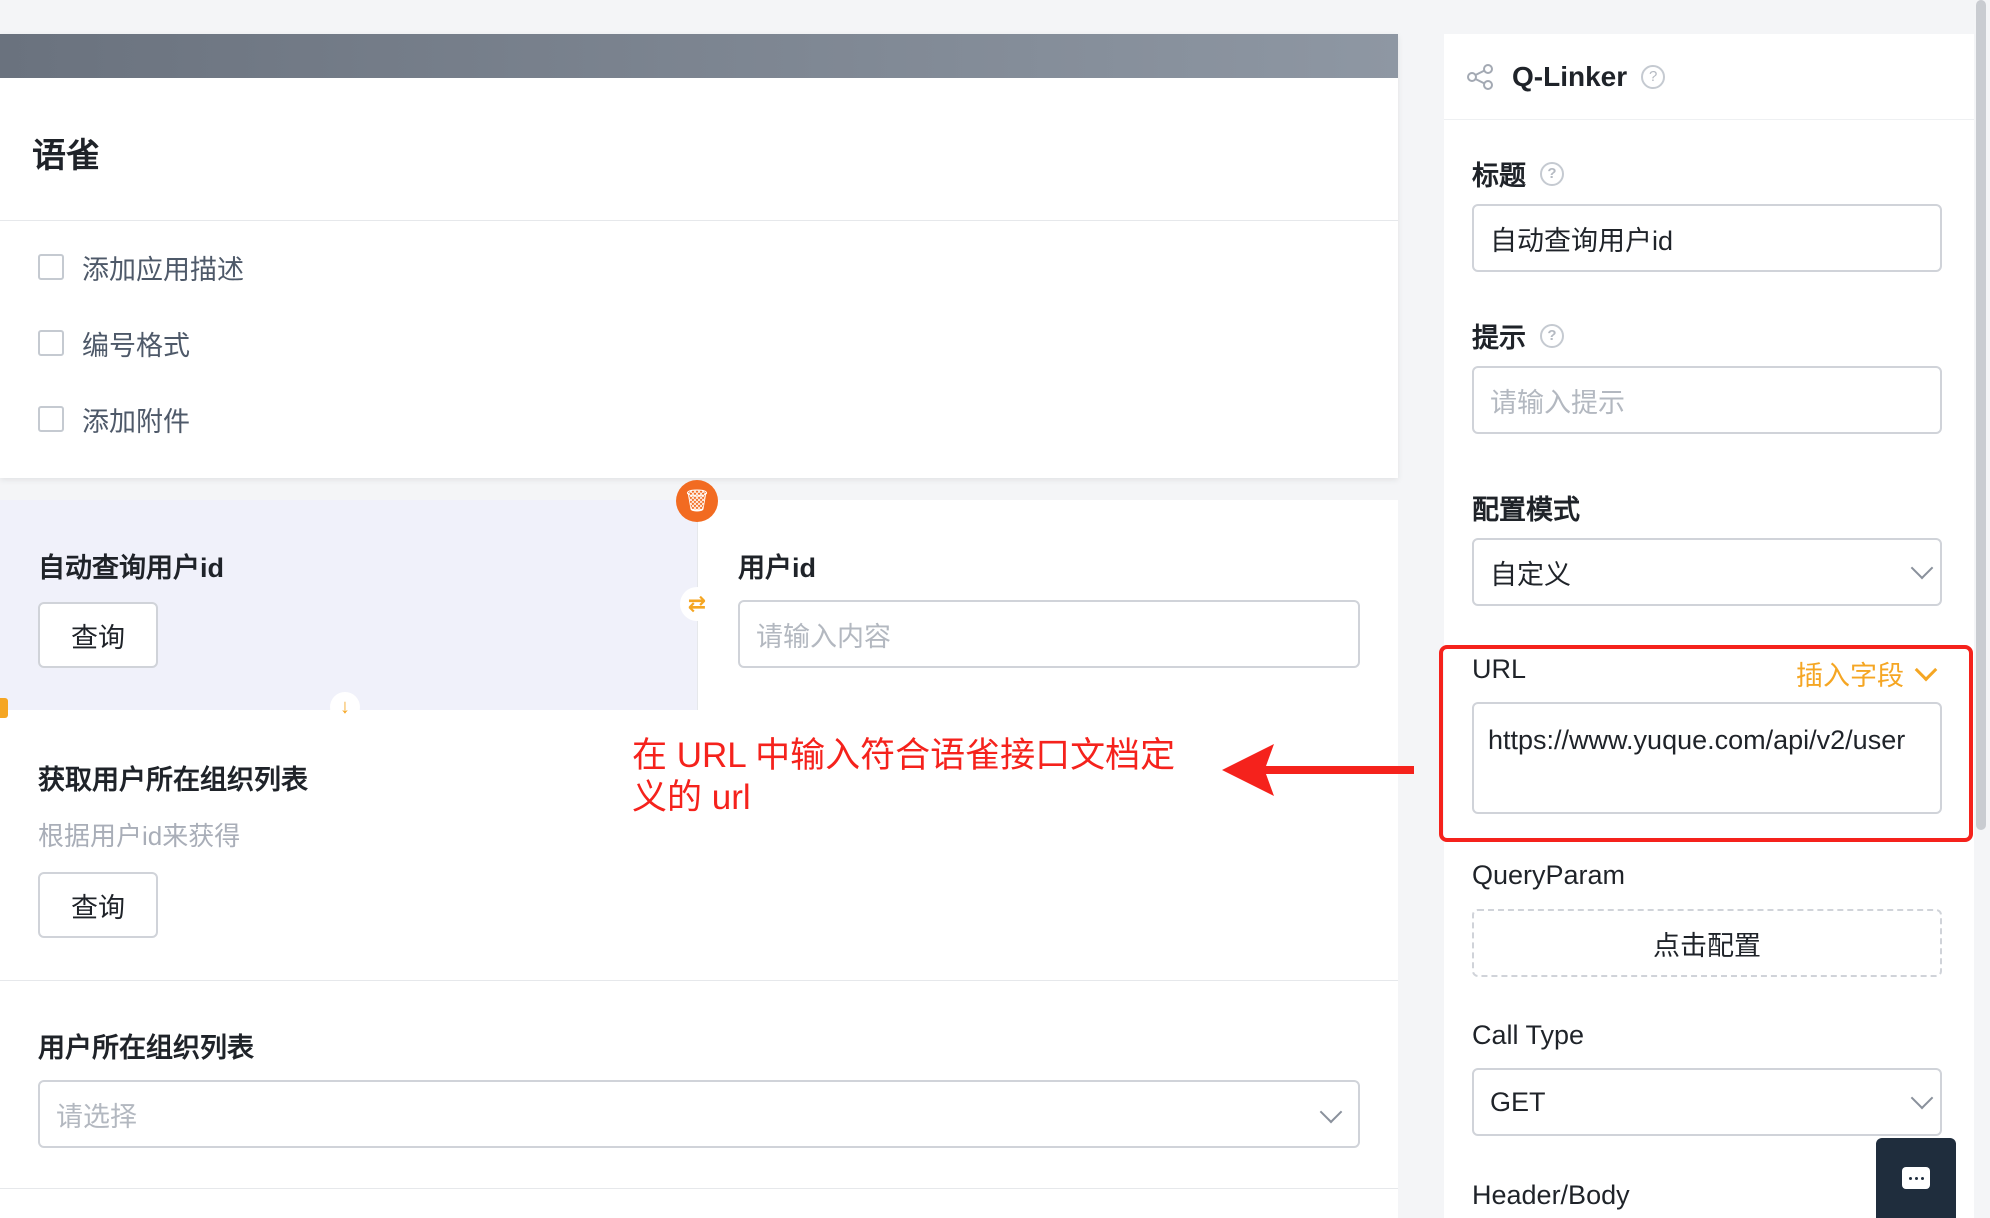 The image size is (1990, 1218). What do you see at coordinates (1707, 1102) in the screenshot?
I see `call-type-select: GET` at bounding box center [1707, 1102].